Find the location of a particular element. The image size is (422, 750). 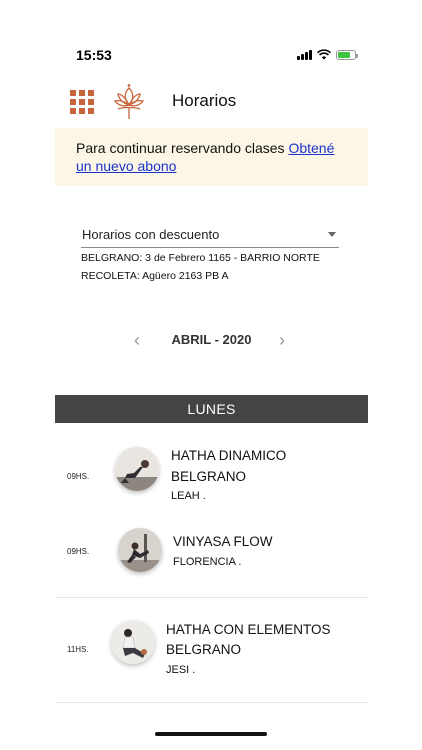

class-name: HATHA DINAMICO is located at coordinates (229, 455).